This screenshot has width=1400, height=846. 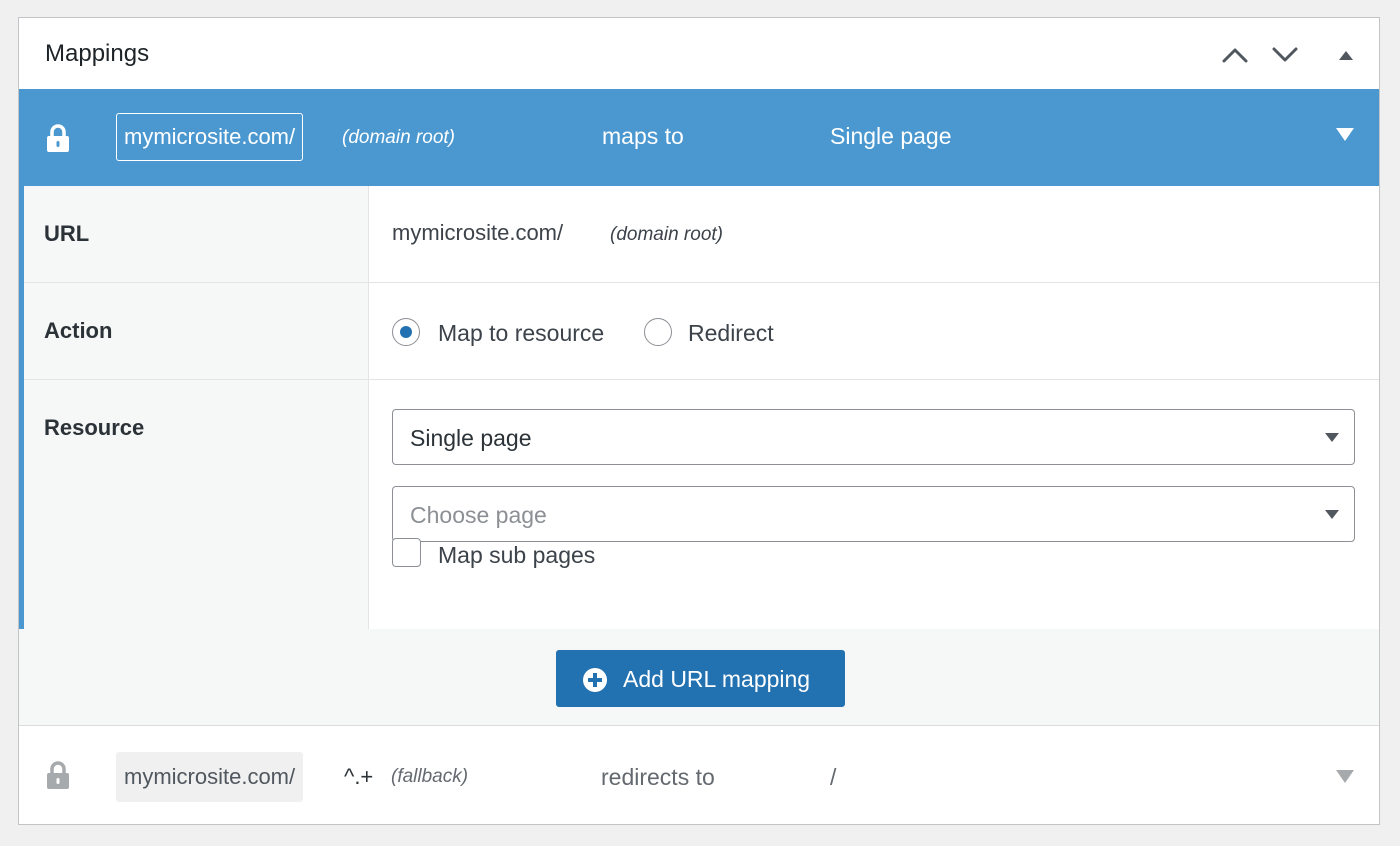 I want to click on choose-page-placeholder: Choose page, so click(x=478, y=515).